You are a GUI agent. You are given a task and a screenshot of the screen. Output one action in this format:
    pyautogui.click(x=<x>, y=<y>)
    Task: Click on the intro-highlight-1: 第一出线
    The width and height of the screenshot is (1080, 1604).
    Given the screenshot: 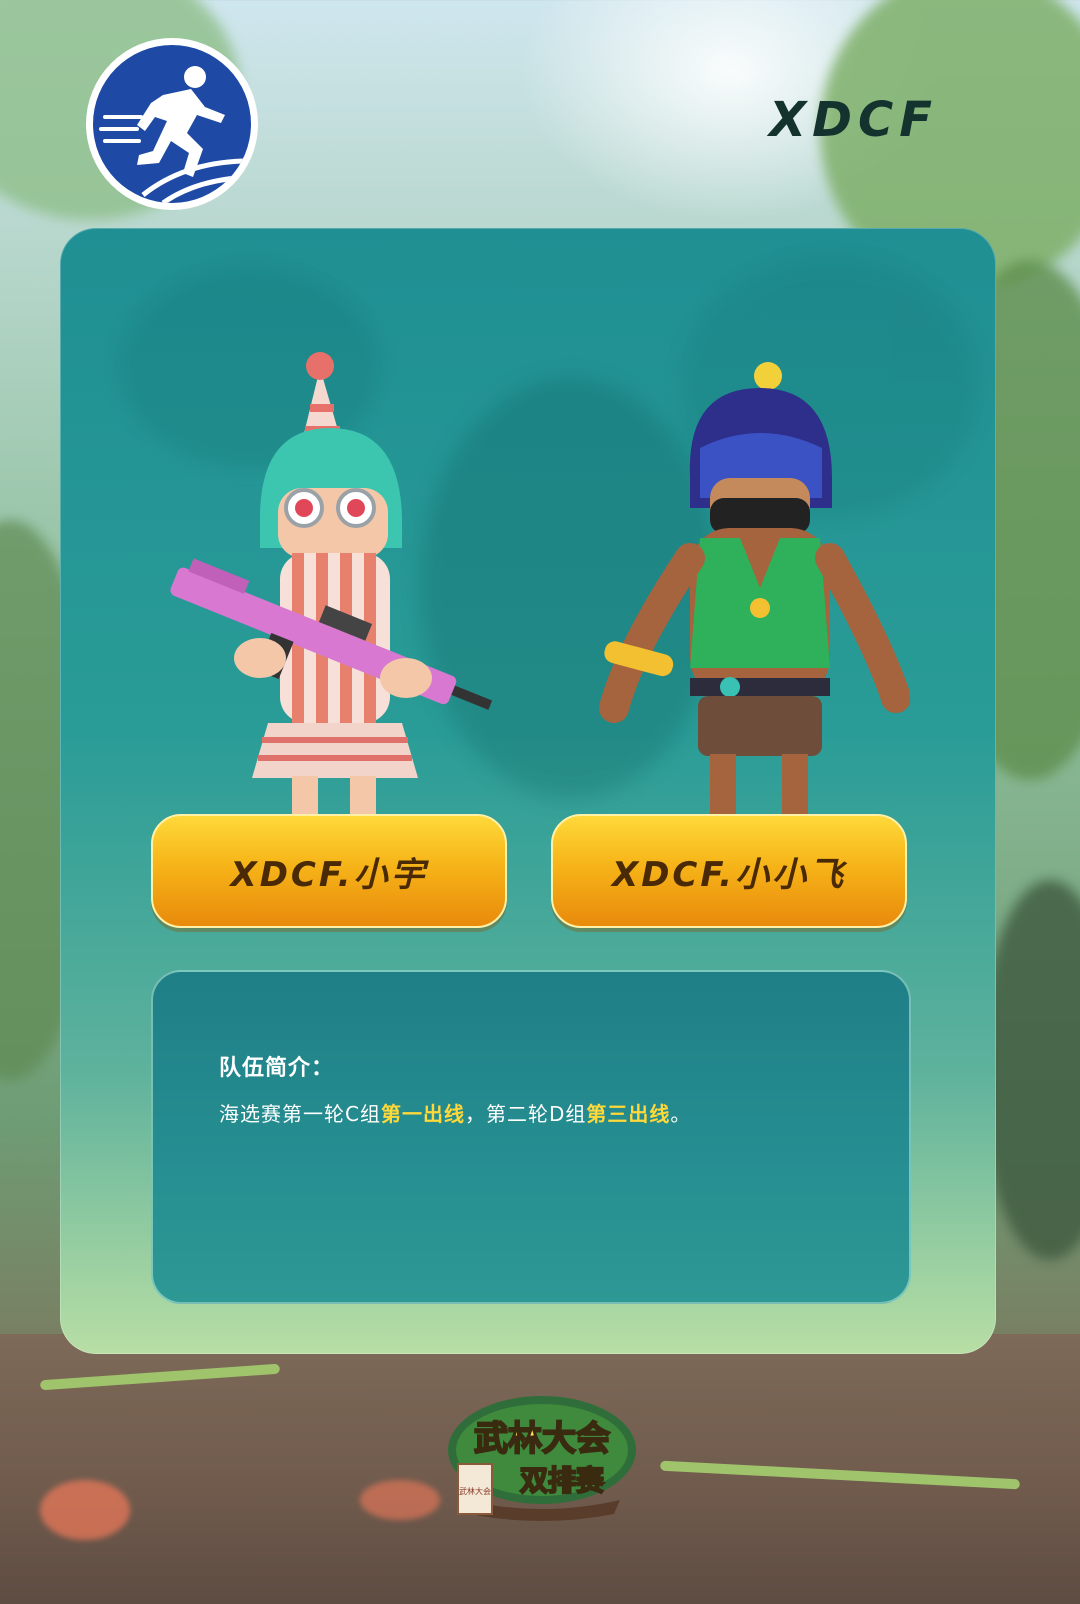 What is the action you would take?
    pyautogui.click(x=422, y=1114)
    